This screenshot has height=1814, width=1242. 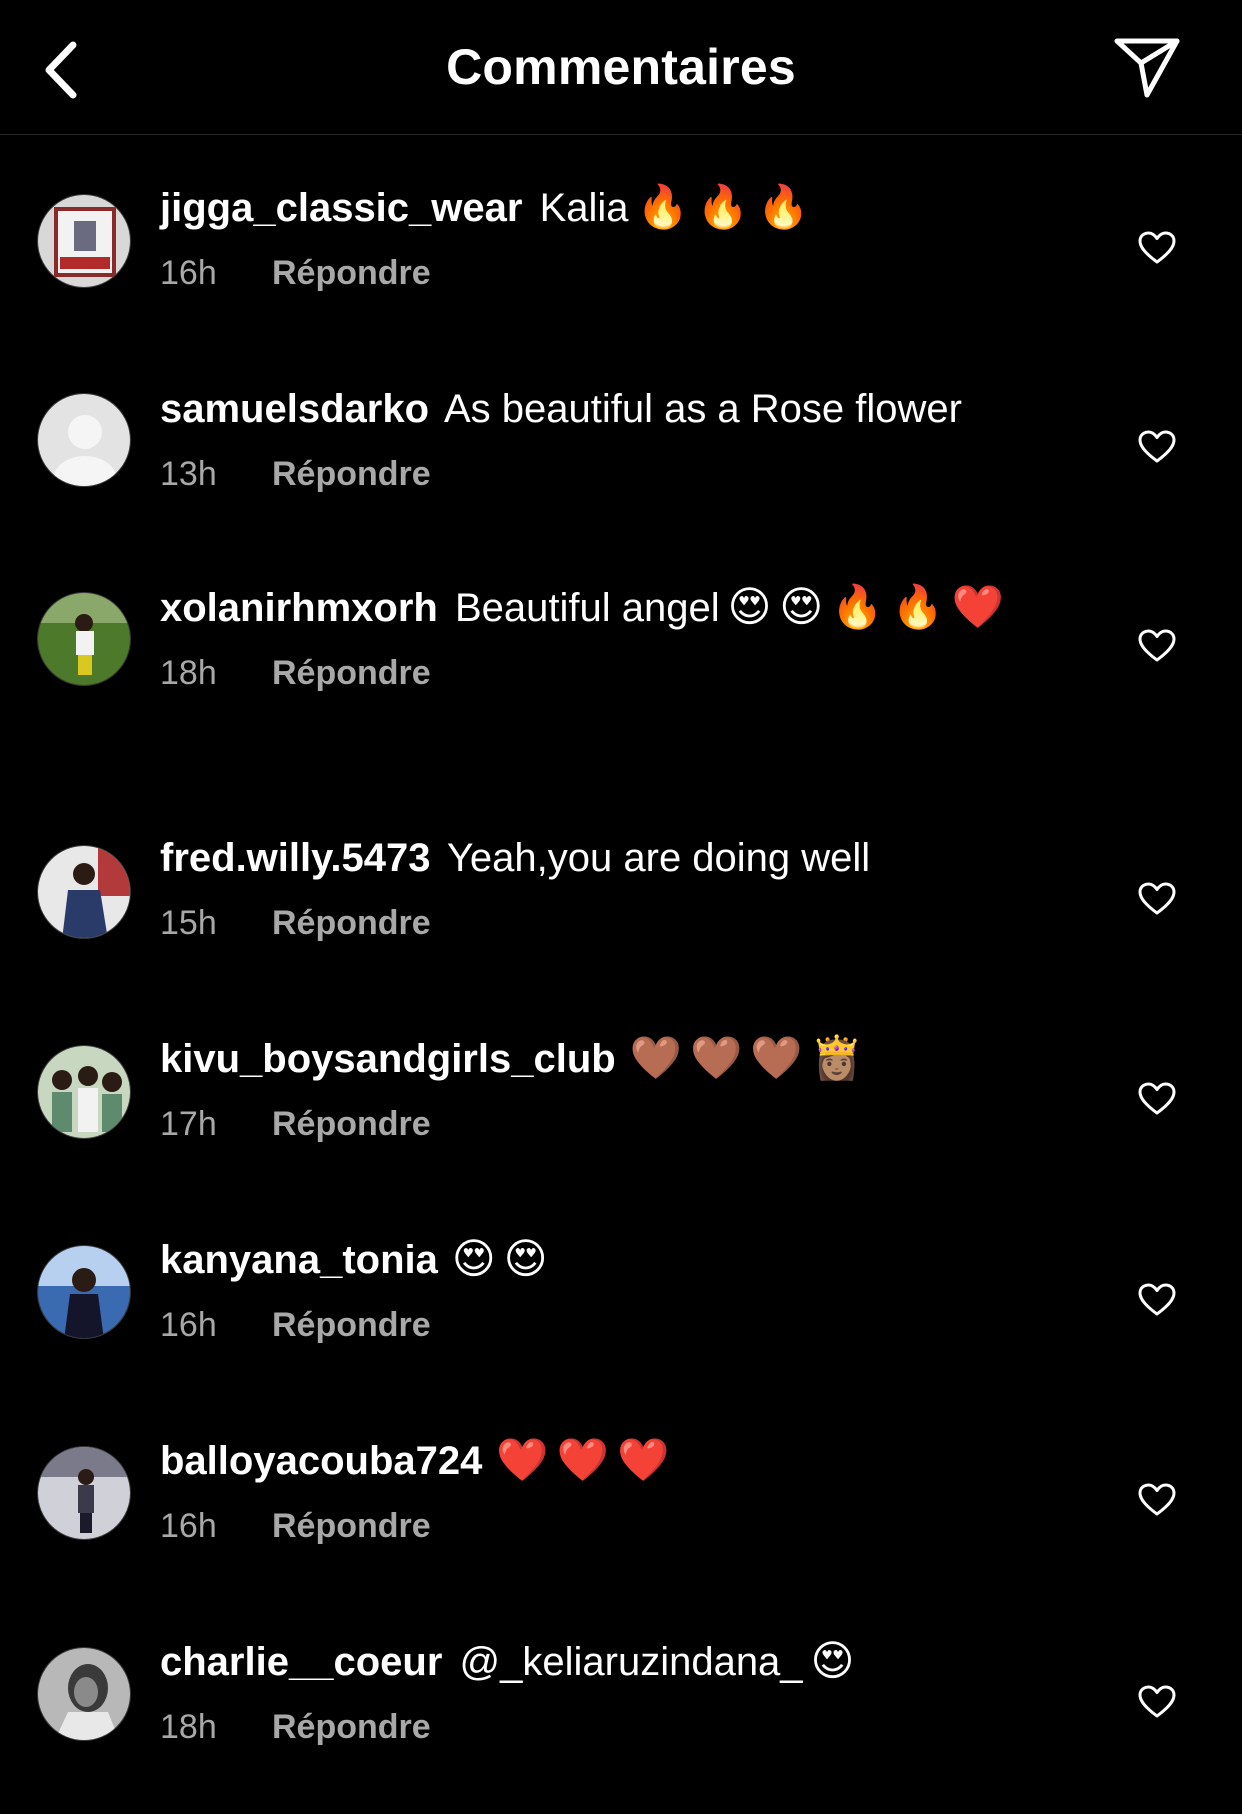 I want to click on comment-username: fred.willy.5473, so click(x=295, y=858).